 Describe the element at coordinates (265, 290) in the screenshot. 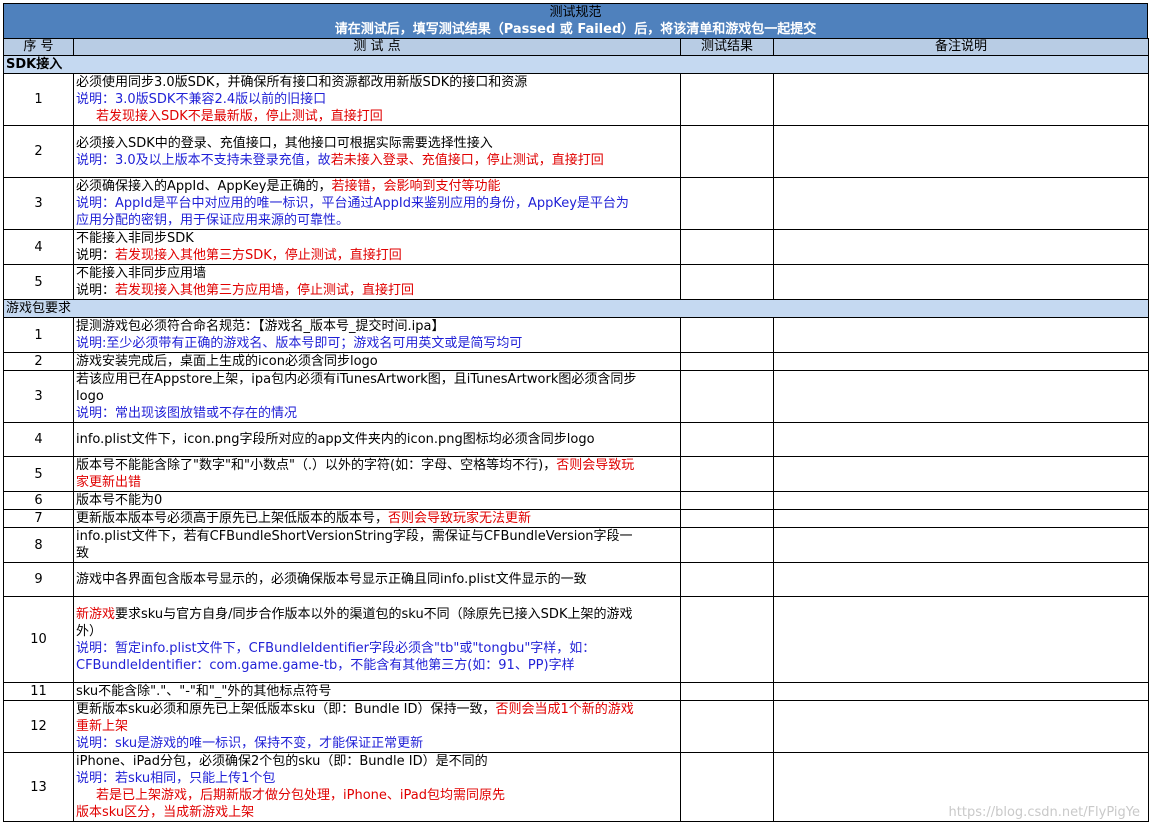

I see `warning-text: 若发现接入其他第三方应用墙，停止测试，直接打回` at that location.